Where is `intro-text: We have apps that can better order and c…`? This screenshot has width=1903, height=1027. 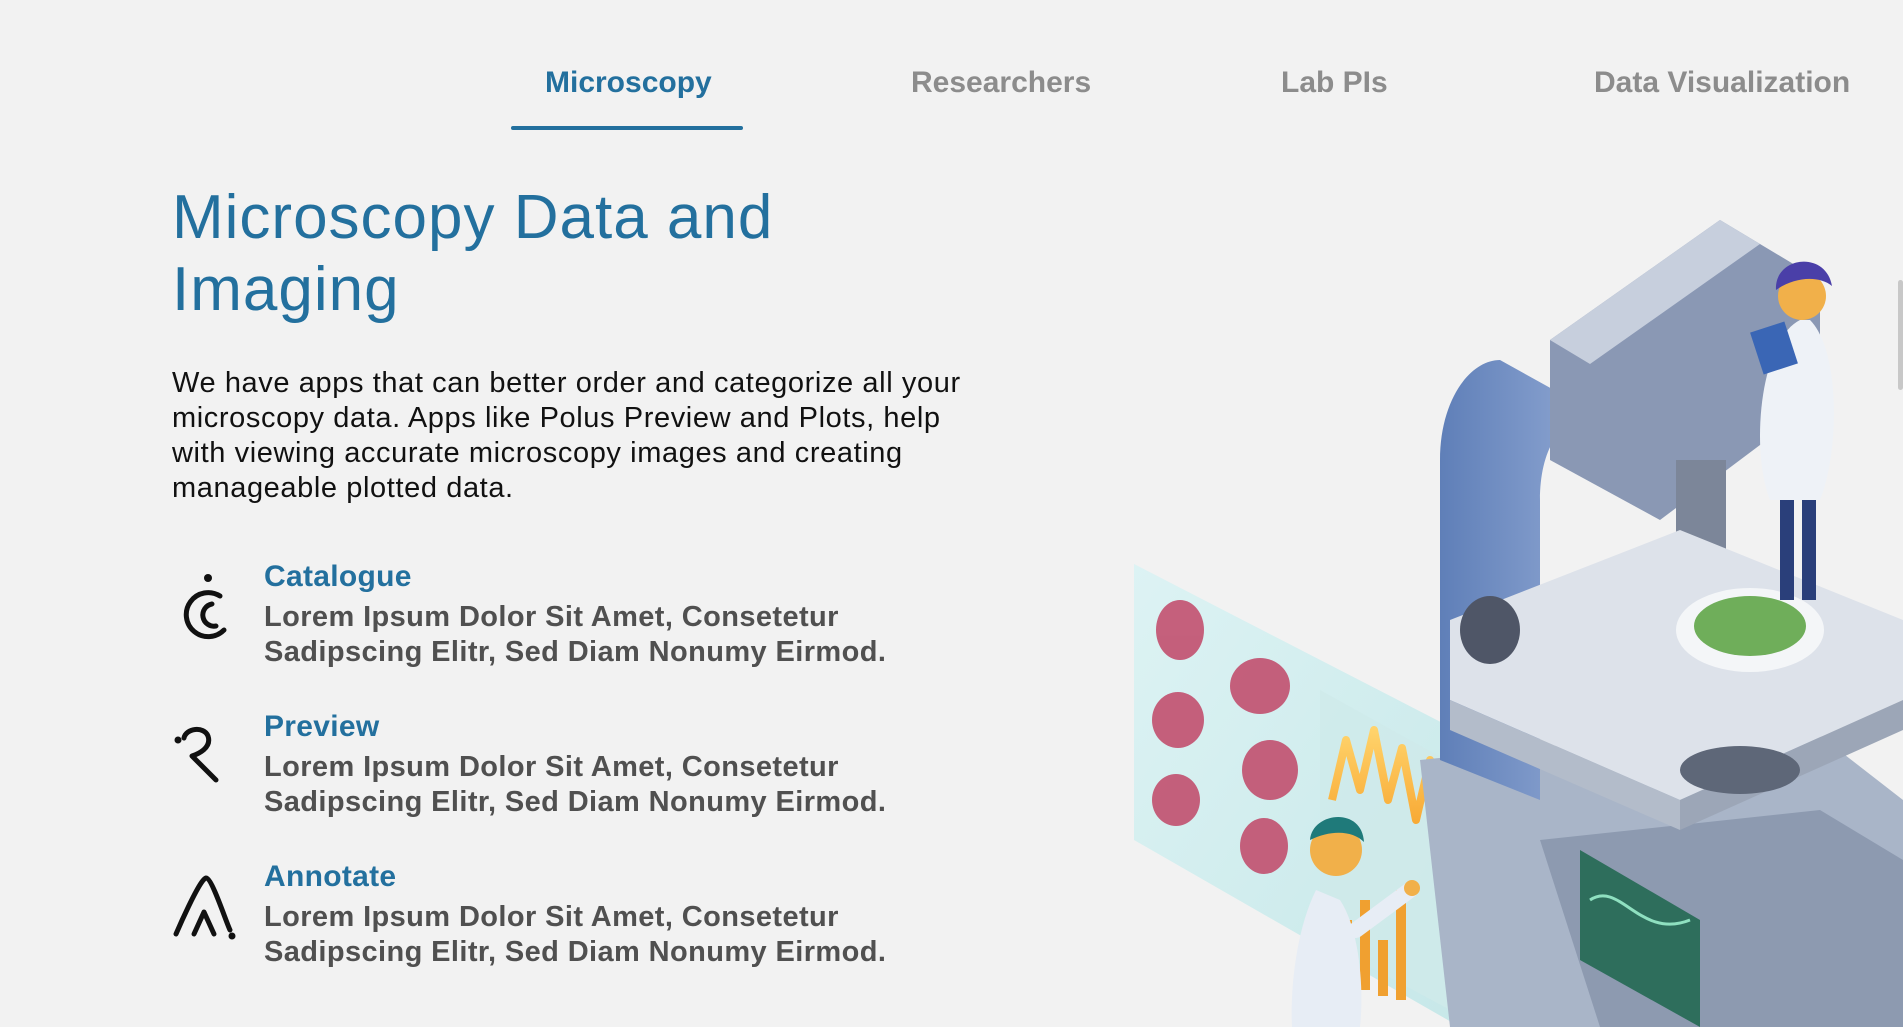
intro-text: We have apps that can better order and c… is located at coordinates (566, 435).